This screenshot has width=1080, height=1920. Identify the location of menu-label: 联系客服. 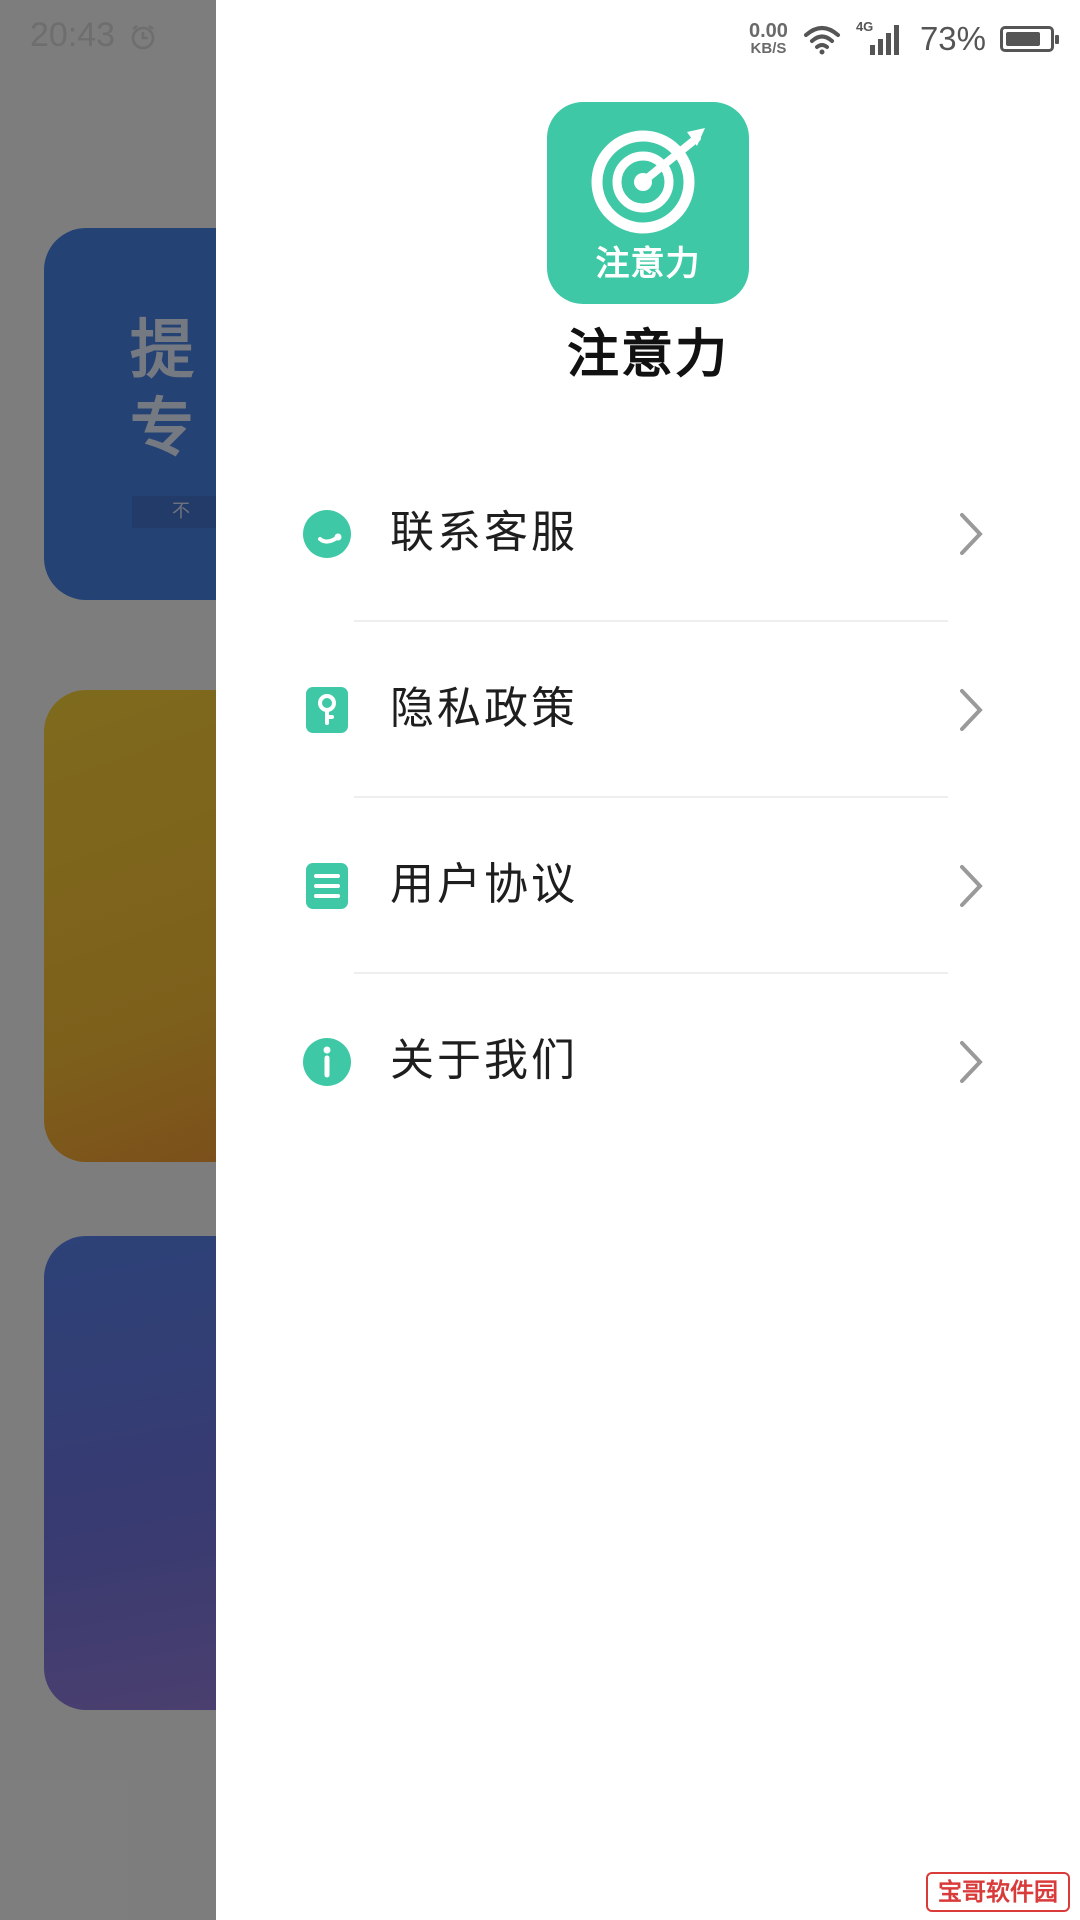
(484, 532).